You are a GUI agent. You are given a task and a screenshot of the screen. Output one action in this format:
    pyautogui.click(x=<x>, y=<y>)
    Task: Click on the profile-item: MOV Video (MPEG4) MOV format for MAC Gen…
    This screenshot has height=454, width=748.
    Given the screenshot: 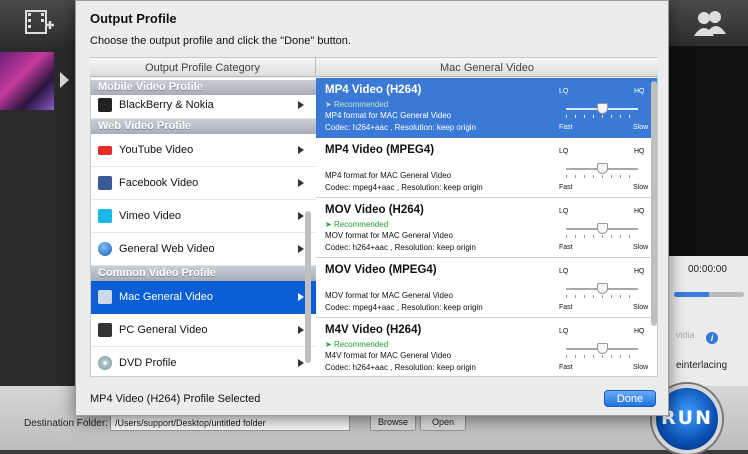 What is the action you would take?
    pyautogui.click(x=486, y=288)
    